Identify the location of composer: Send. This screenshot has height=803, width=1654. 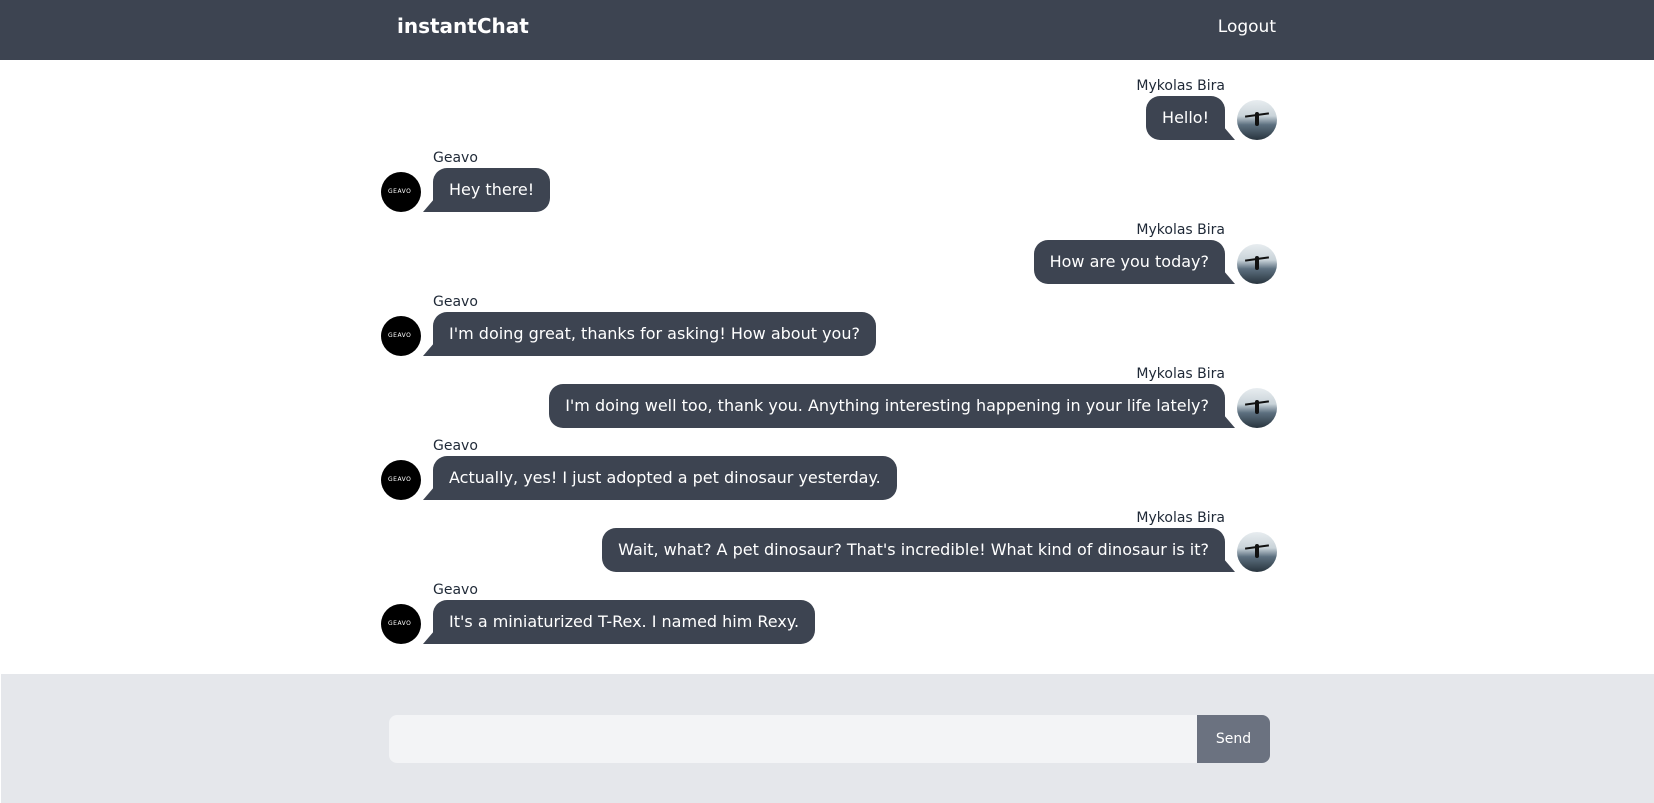
(829, 739).